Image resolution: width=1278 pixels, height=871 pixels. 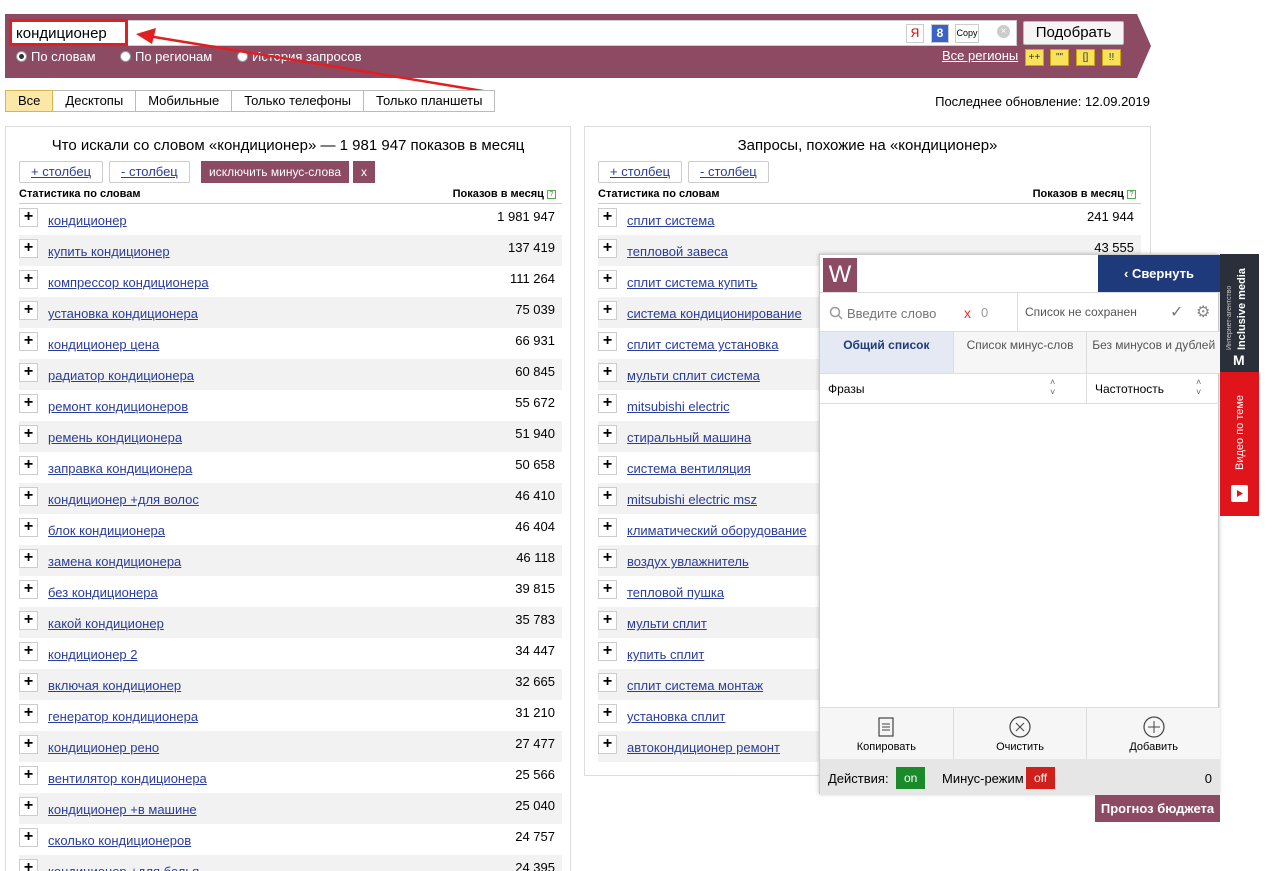 I want to click on phrase-link: ремонт кондиционеров, so click(x=118, y=406).